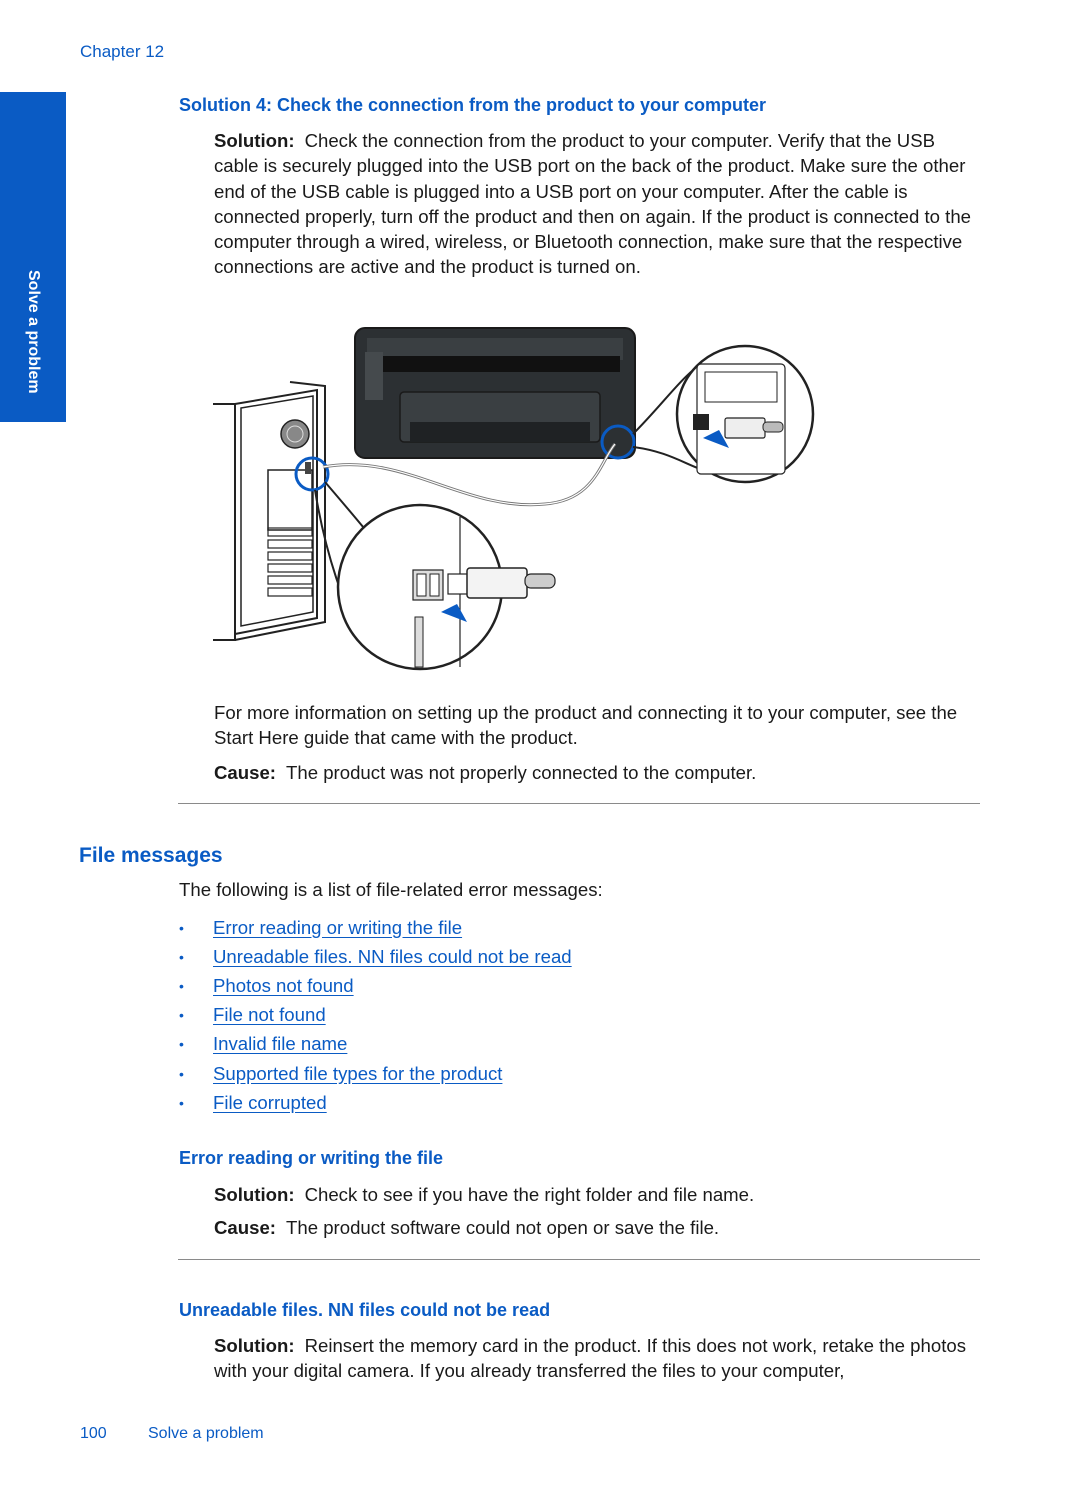 Image resolution: width=1080 pixels, height=1495 pixels. What do you see at coordinates (269, 1015) in the screenshot?
I see `link-file-not-found: File not found` at bounding box center [269, 1015].